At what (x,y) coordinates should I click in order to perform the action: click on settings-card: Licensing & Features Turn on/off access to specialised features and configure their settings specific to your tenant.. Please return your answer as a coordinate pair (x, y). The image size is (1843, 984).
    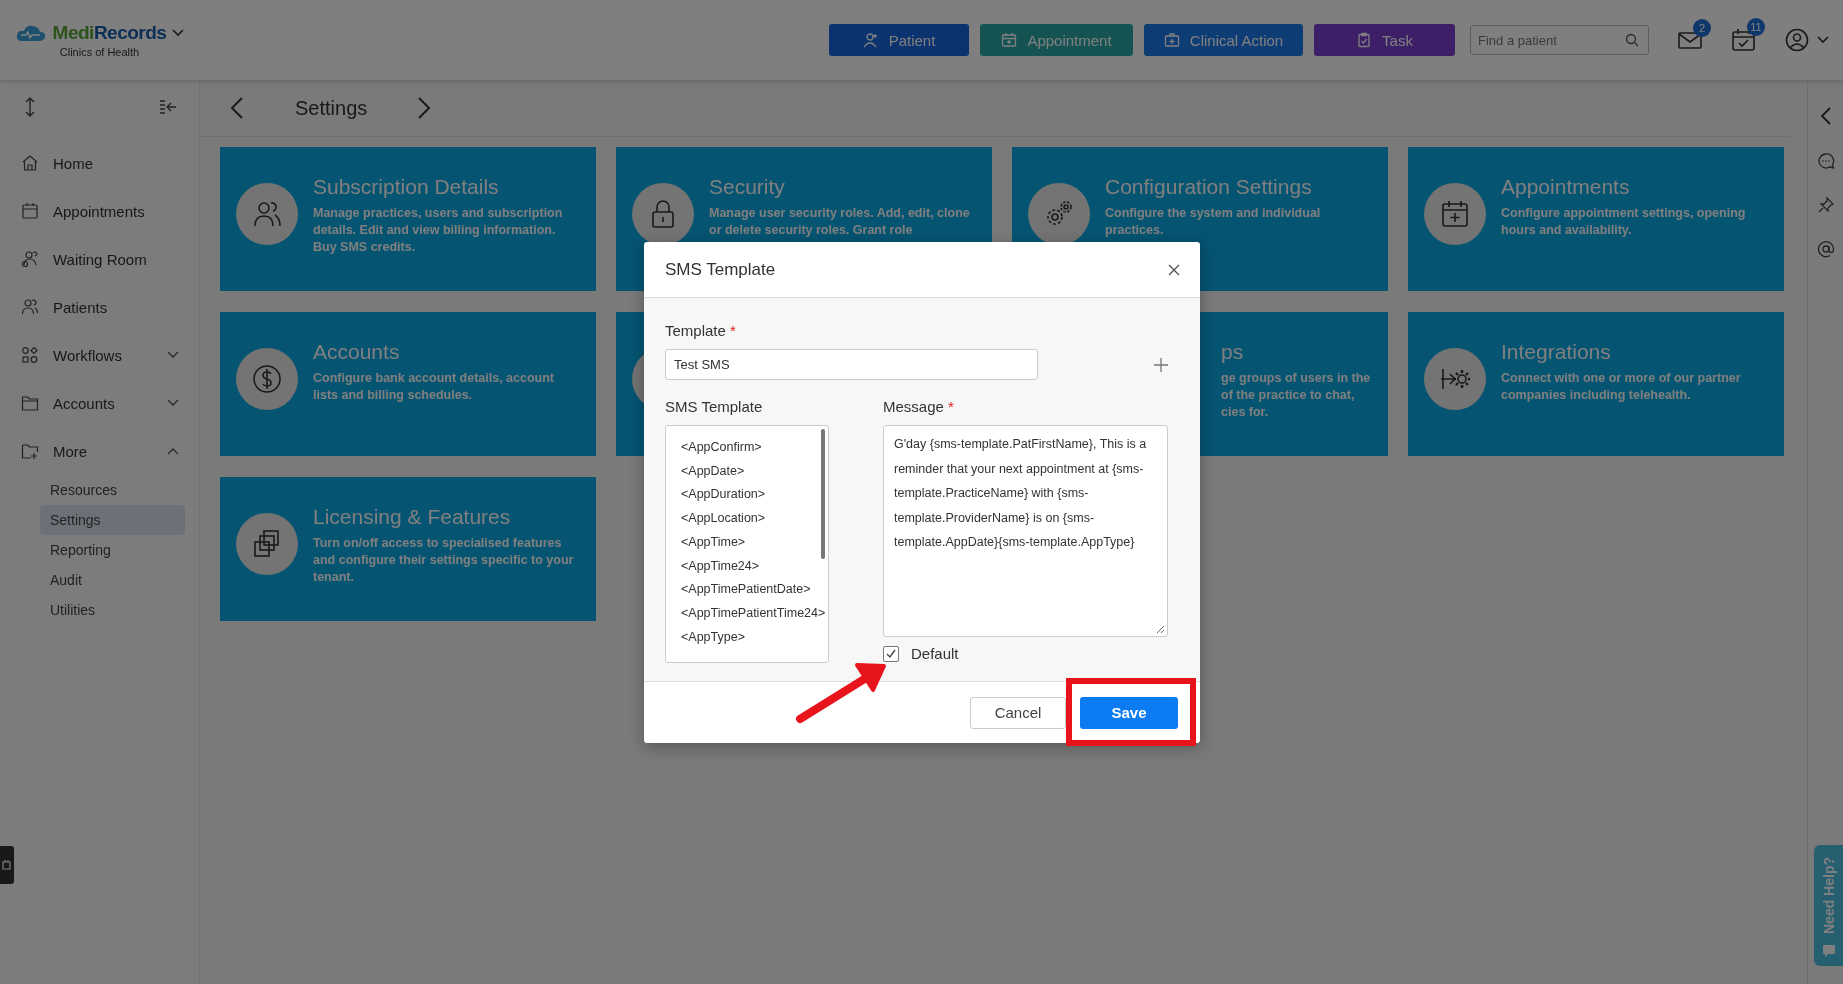
    Looking at the image, I should click on (408, 549).